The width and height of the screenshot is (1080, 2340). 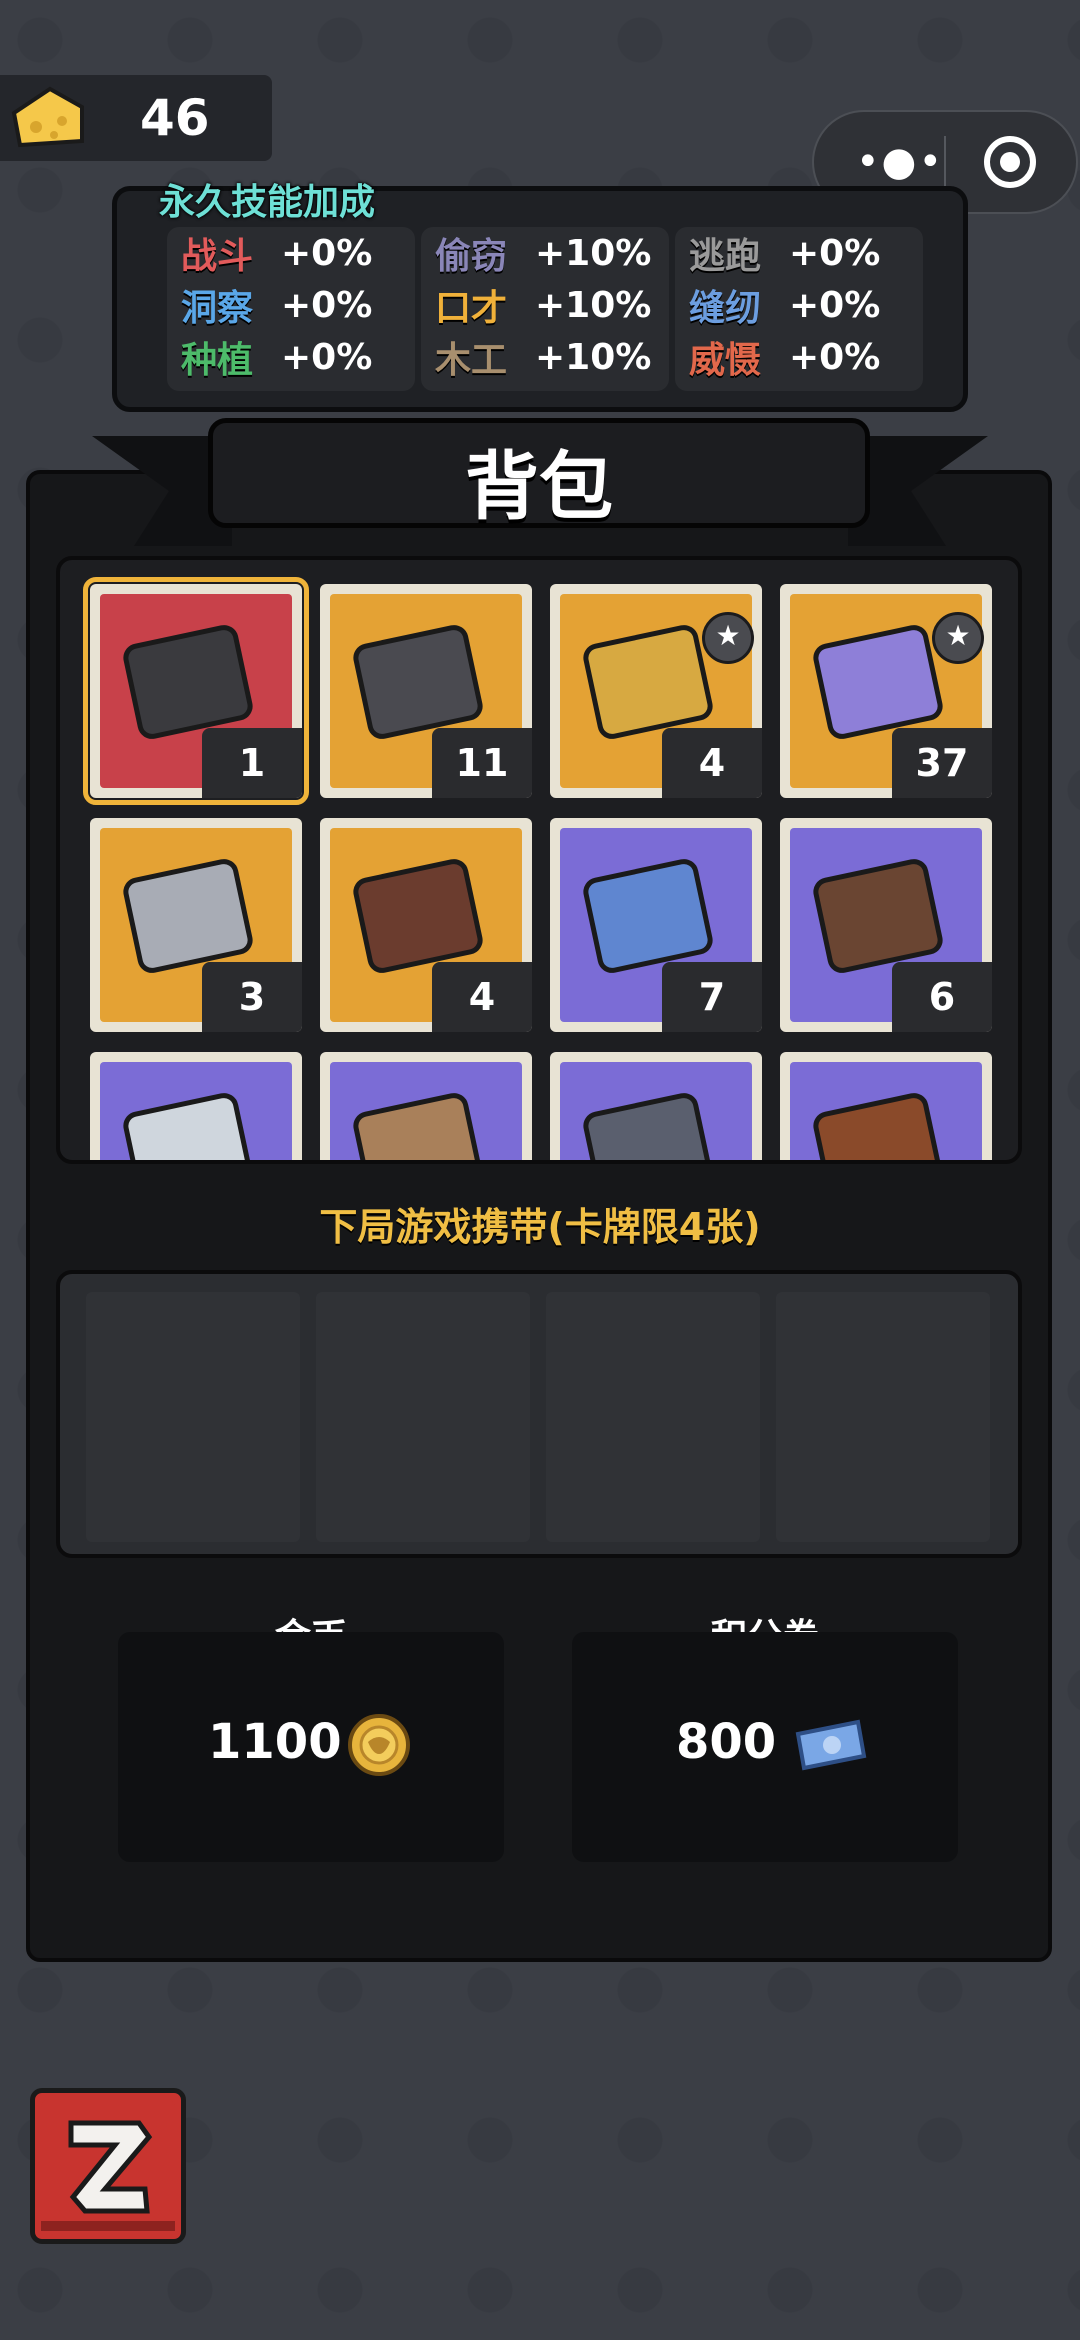 What do you see at coordinates (418, 682) in the screenshot?
I see `packaged-card-icon` at bounding box center [418, 682].